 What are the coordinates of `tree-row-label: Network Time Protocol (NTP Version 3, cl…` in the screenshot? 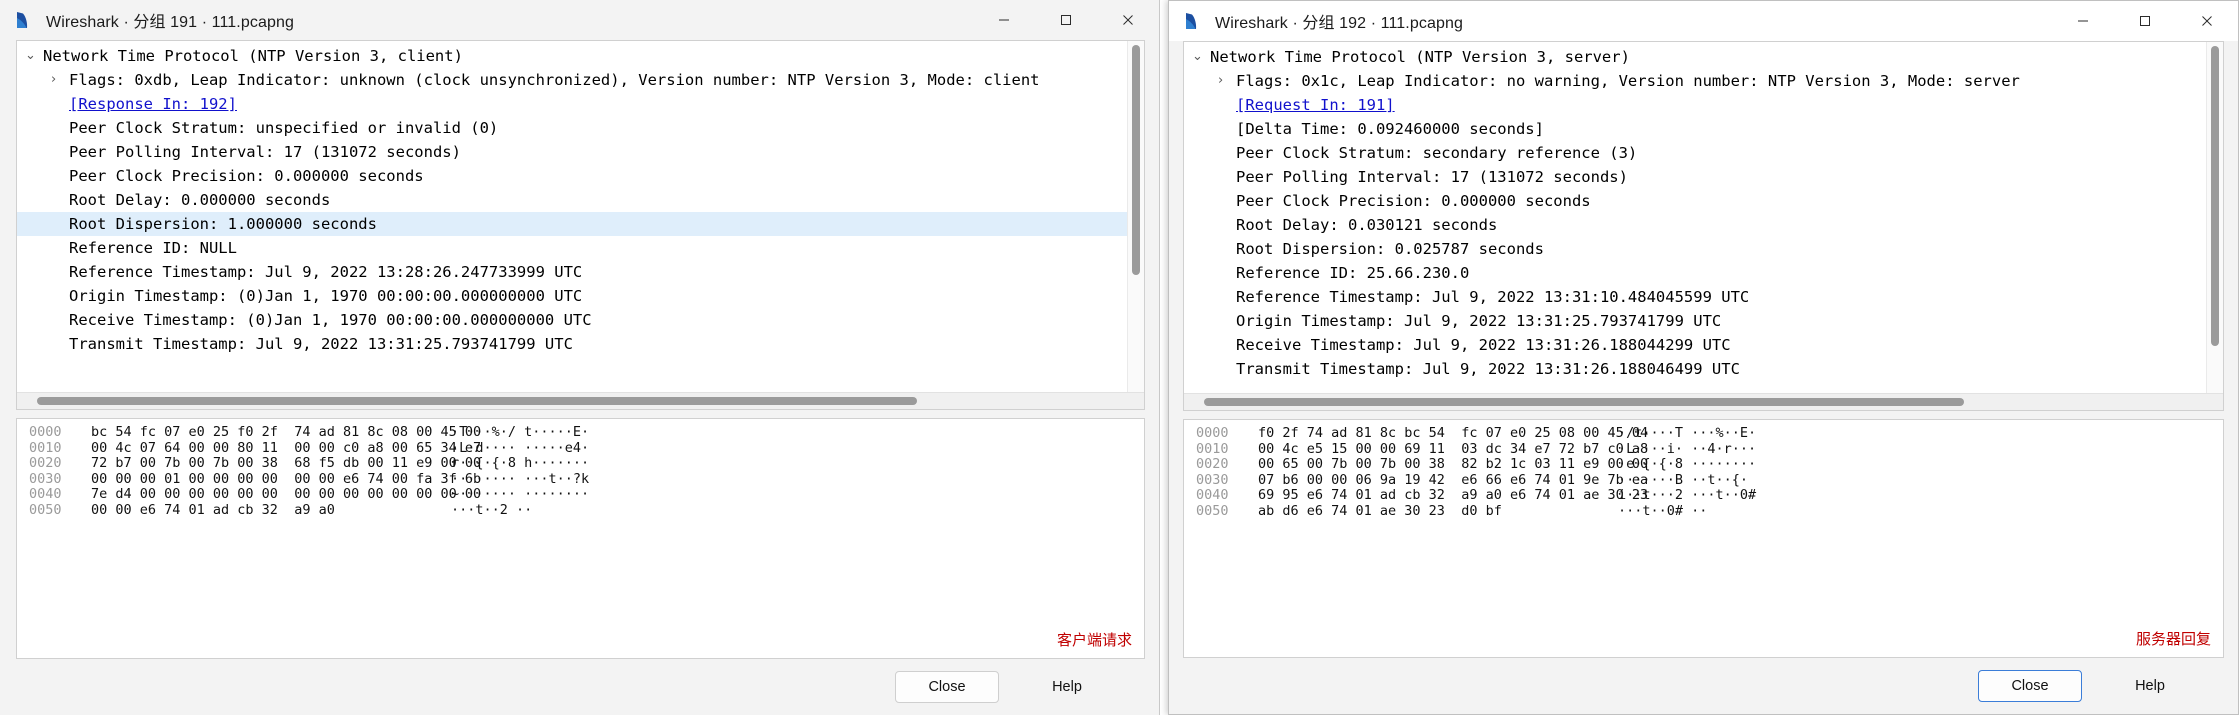 It's located at (253, 56).